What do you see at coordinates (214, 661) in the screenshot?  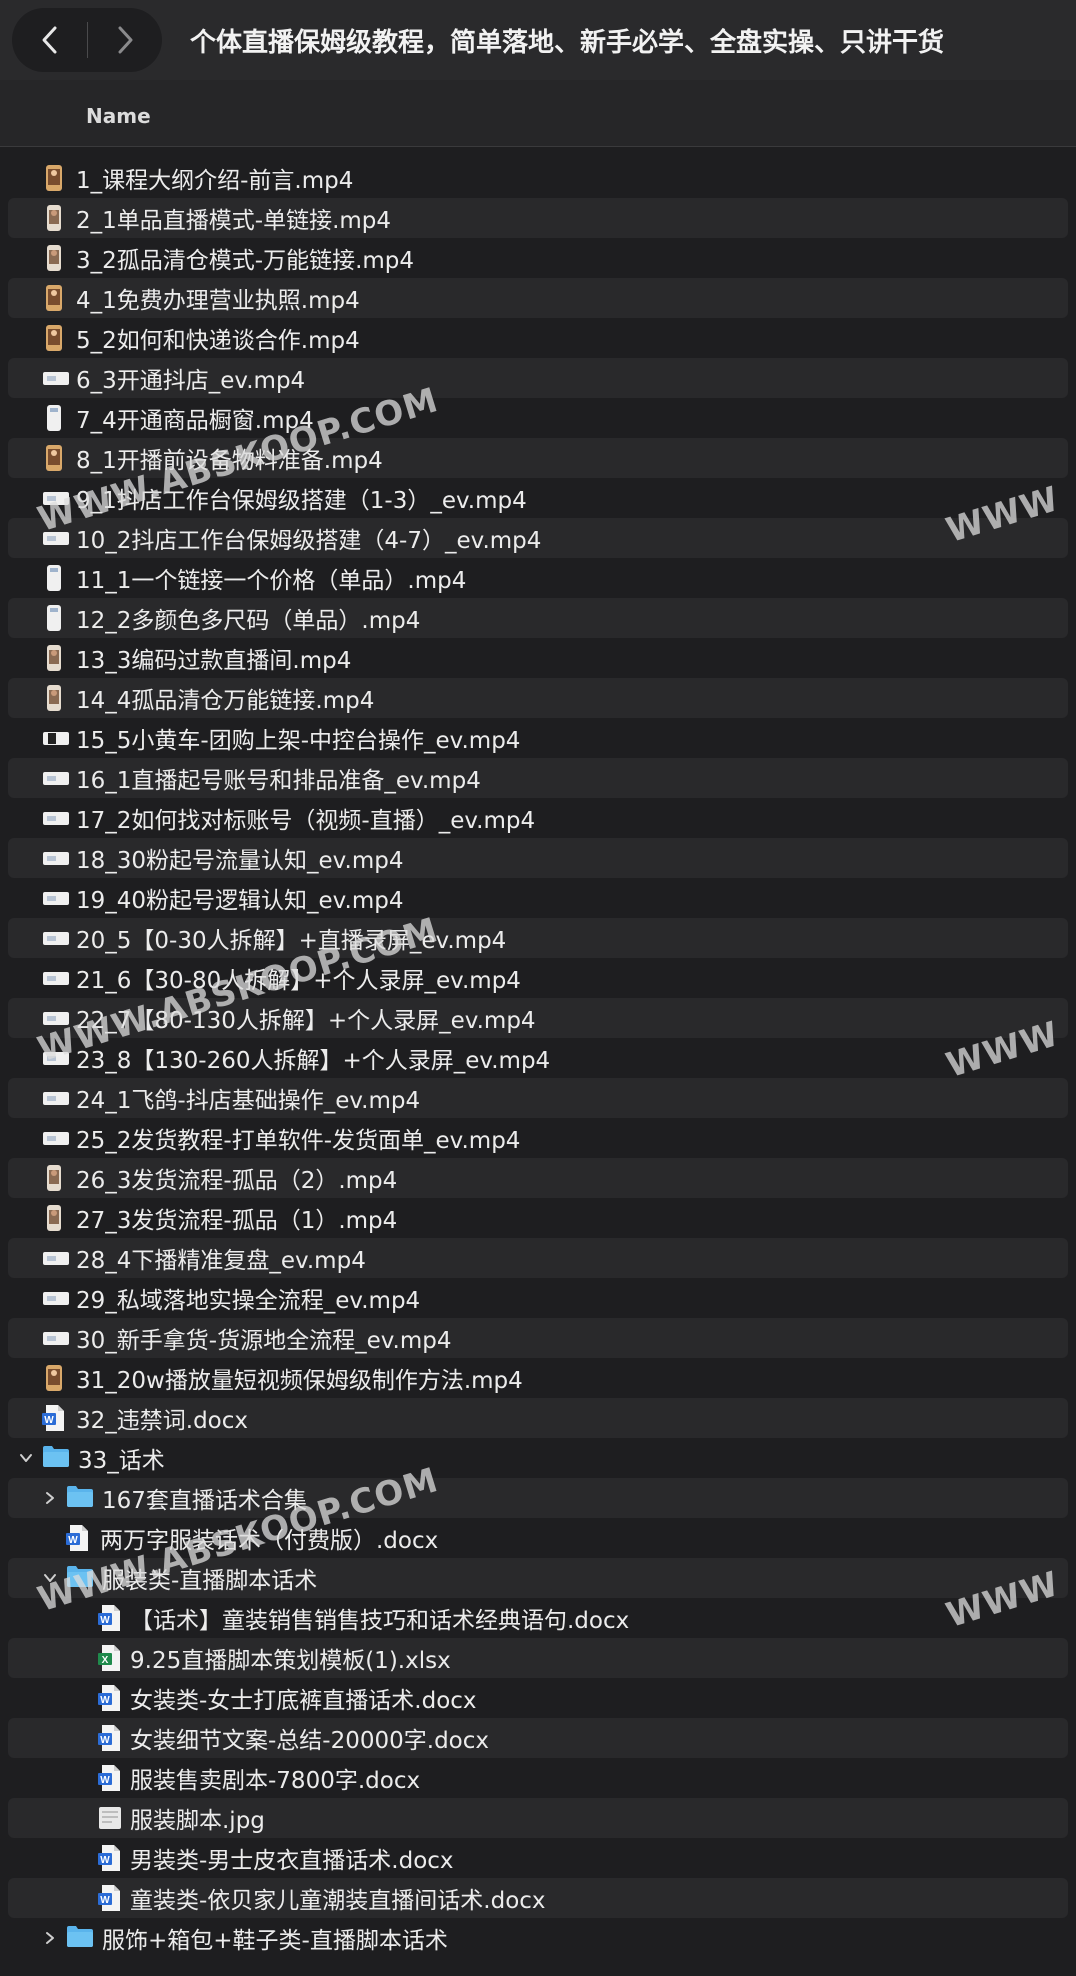 I see `file-name: 13_3编码过款直播间.mp4` at bounding box center [214, 661].